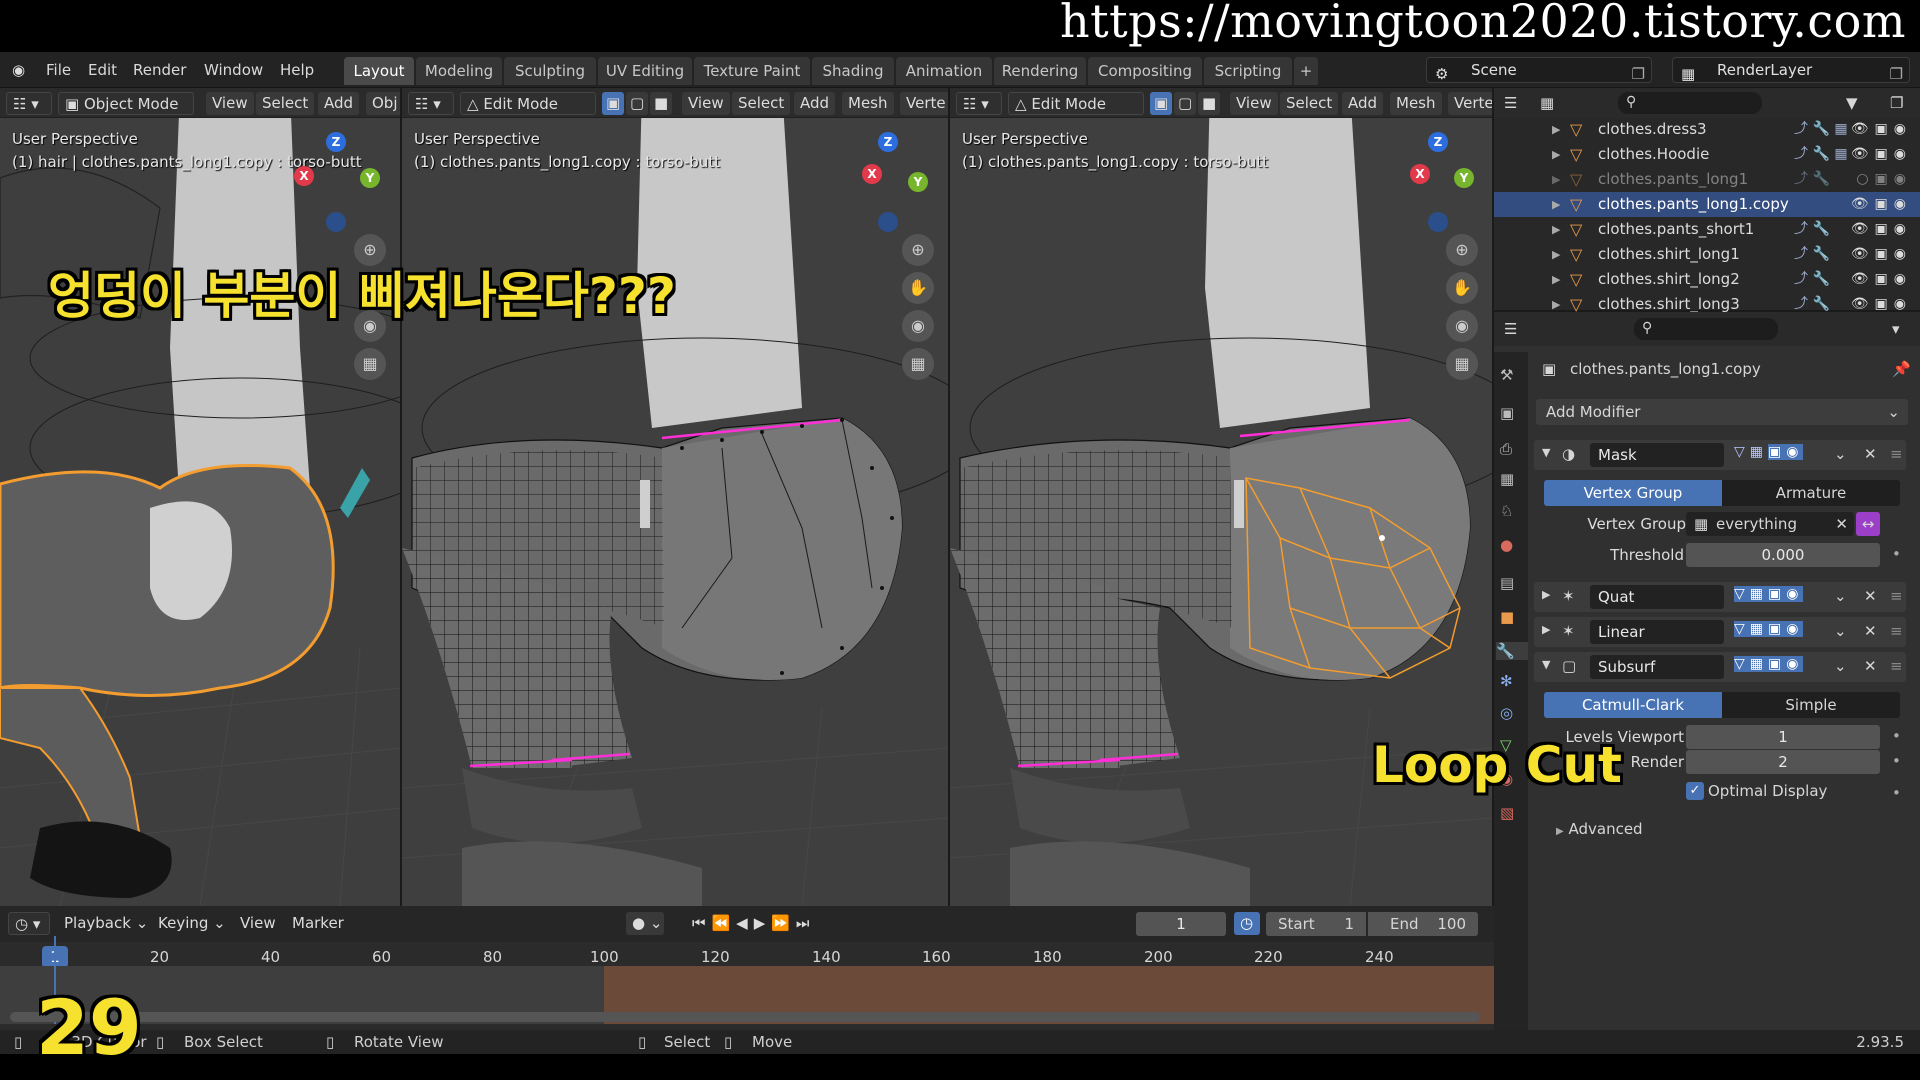 This screenshot has width=1920, height=1080. What do you see at coordinates (297, 70) in the screenshot?
I see `menu-help: Help` at bounding box center [297, 70].